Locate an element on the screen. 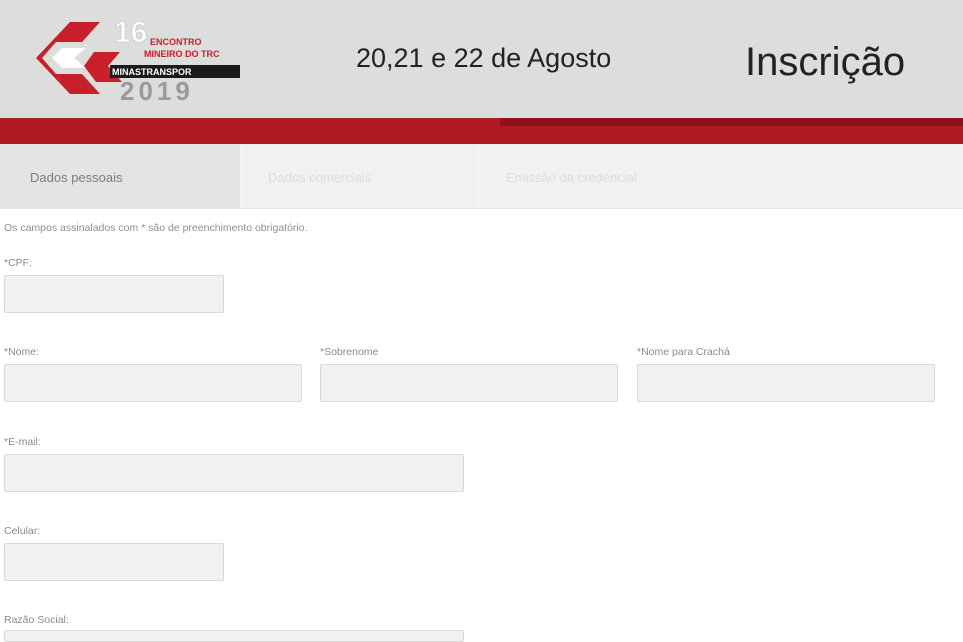 Image resolution: width=963 pixels, height=642 pixels. logo-emblem-icon is located at coordinates (79, 58).